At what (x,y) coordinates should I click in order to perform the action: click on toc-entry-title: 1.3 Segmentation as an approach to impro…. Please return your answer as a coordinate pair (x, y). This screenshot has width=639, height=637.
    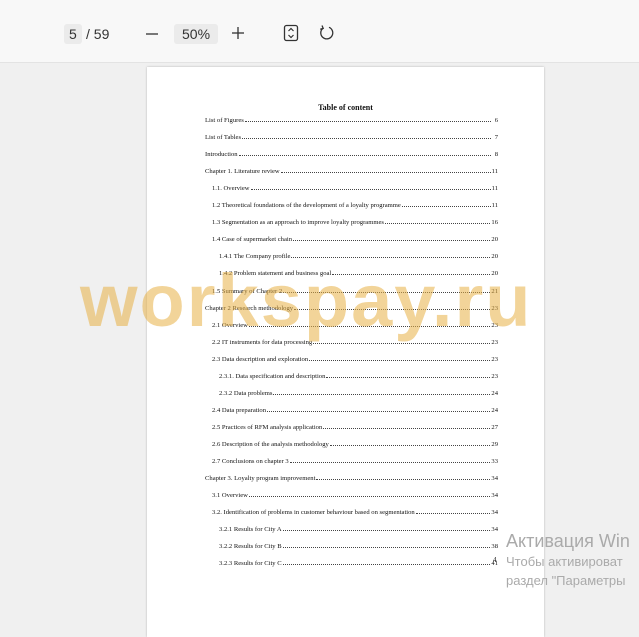
    Looking at the image, I should click on (298, 223).